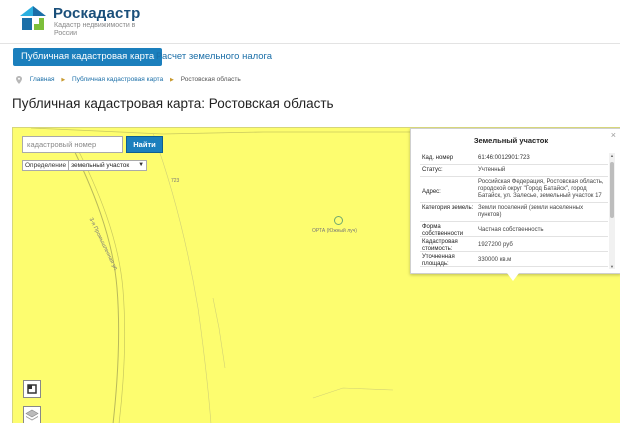 The width and height of the screenshot is (620, 423). Describe the element at coordinates (97, 13) in the screenshot. I see `brand-name: Роскадастр` at that location.